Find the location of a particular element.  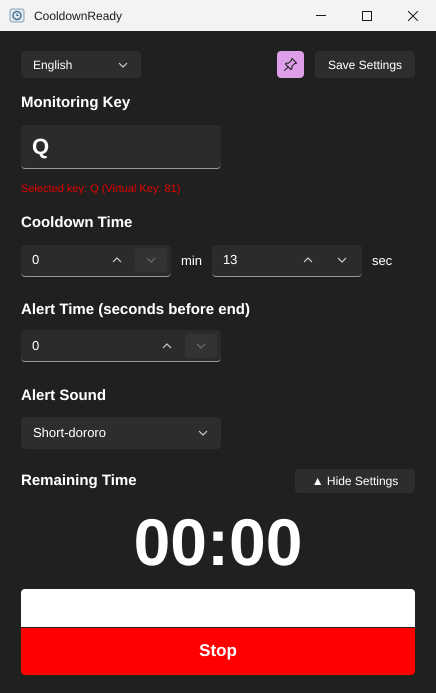

pin-button is located at coordinates (290, 64).